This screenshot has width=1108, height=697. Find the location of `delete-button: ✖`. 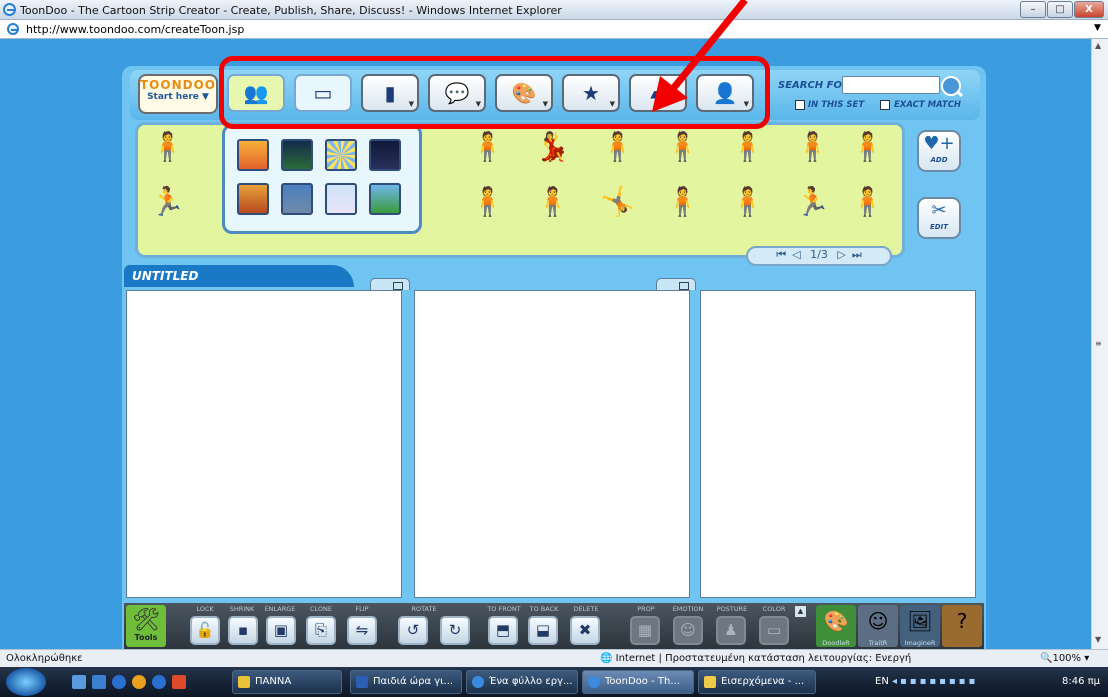

delete-button: ✖ is located at coordinates (585, 630).